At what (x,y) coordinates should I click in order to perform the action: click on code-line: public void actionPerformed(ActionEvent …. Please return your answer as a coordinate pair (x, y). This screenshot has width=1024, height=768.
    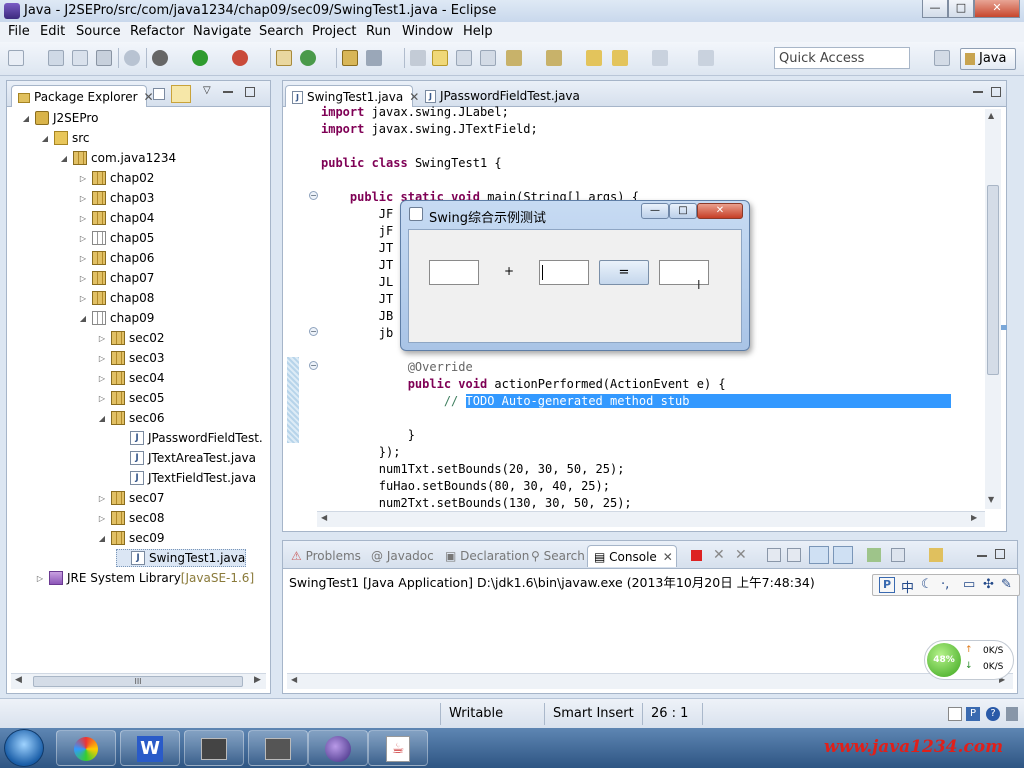
    Looking at the image, I should click on (523, 384).